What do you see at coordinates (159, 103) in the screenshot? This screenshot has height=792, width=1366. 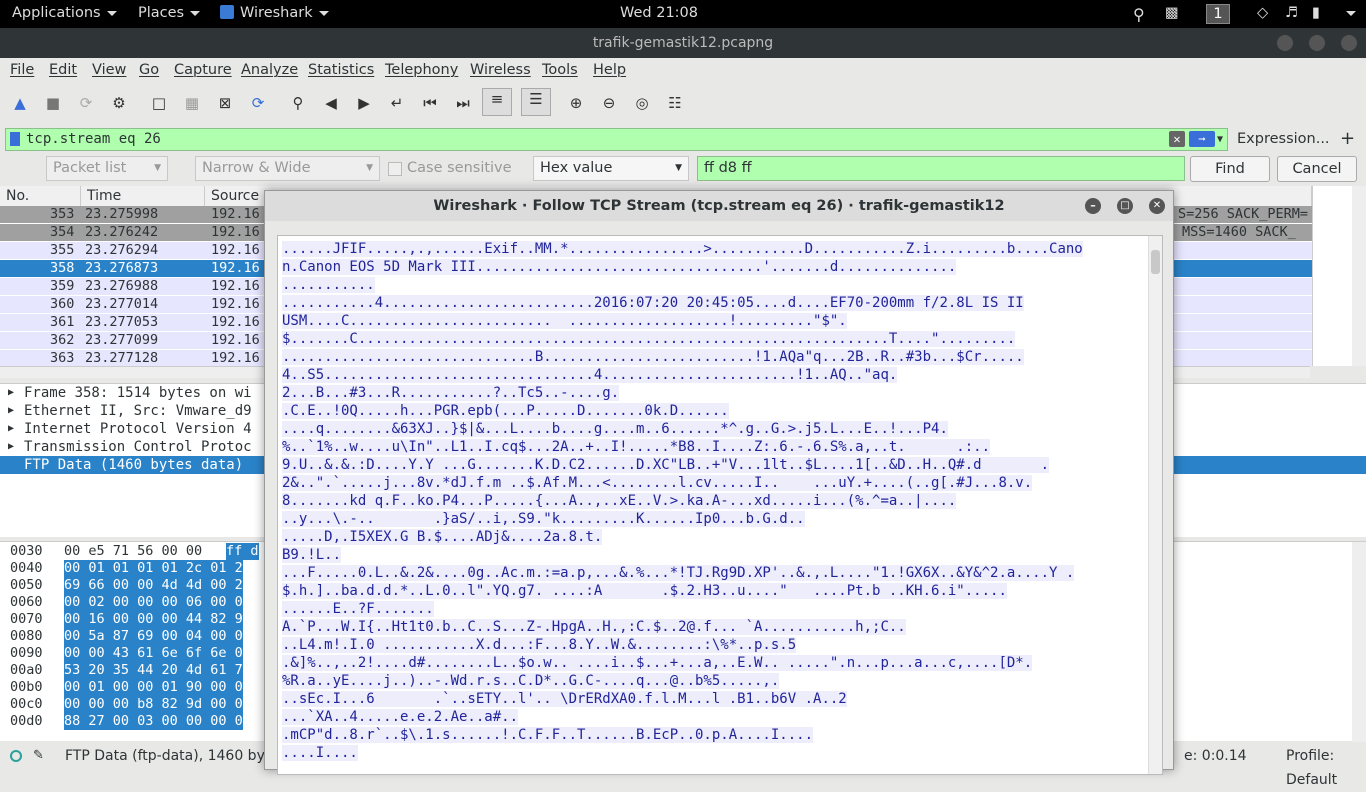 I see `open-file-icon: □` at bounding box center [159, 103].